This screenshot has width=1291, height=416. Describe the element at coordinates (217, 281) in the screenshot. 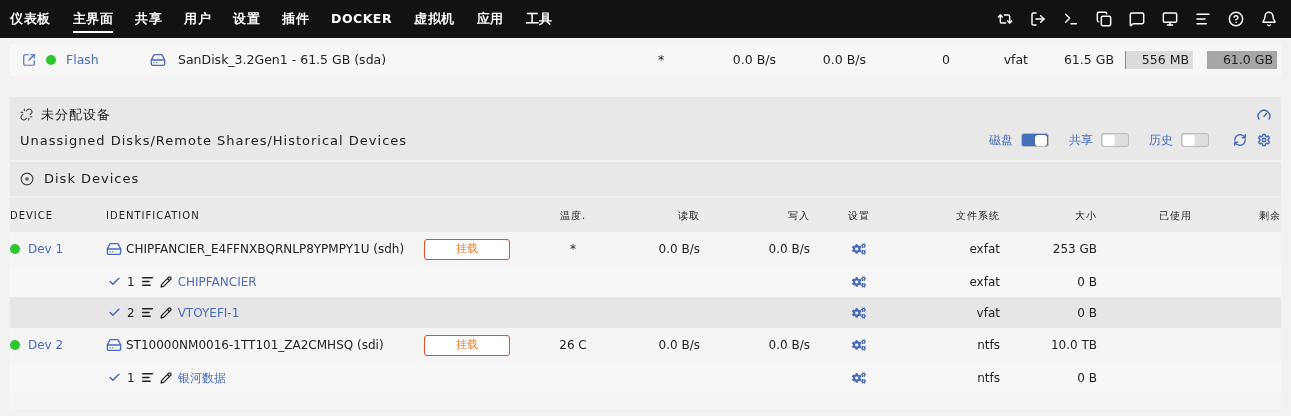

I see `partition-link: CHIPFANCIER` at that location.